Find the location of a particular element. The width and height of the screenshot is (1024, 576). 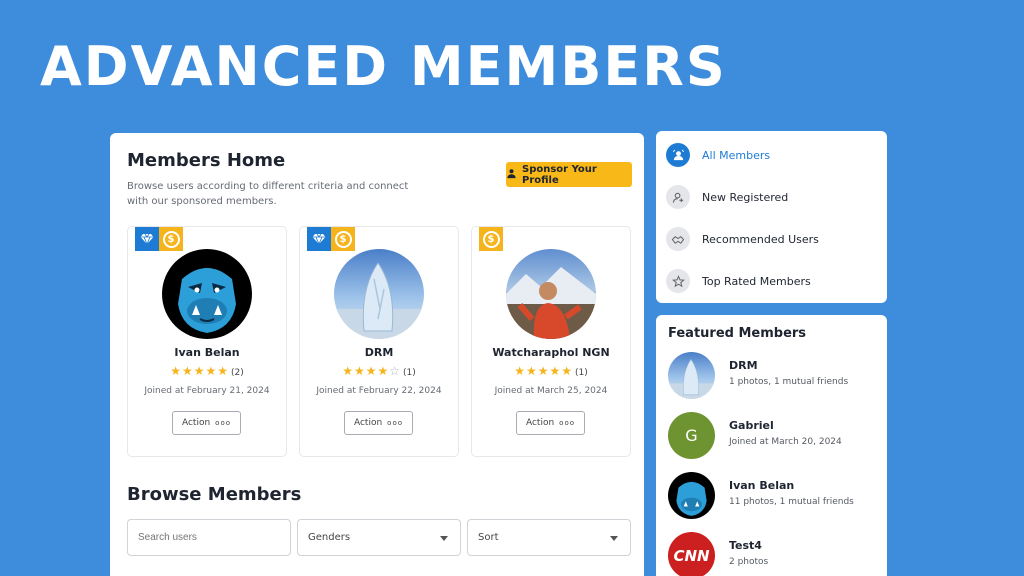

member-name: DRM is located at coordinates (379, 352).